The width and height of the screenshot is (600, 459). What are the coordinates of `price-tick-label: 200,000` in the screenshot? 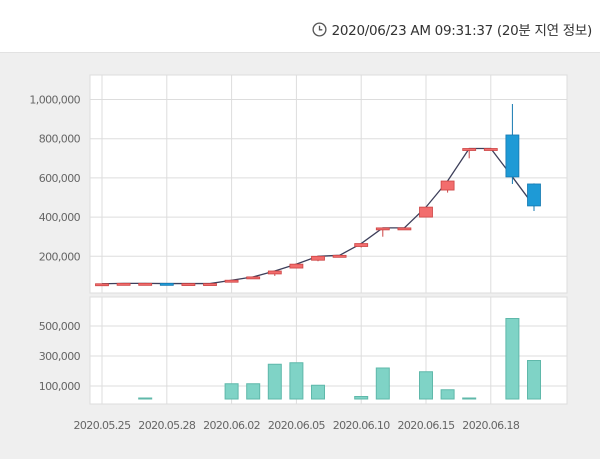 It's located at (60, 256).